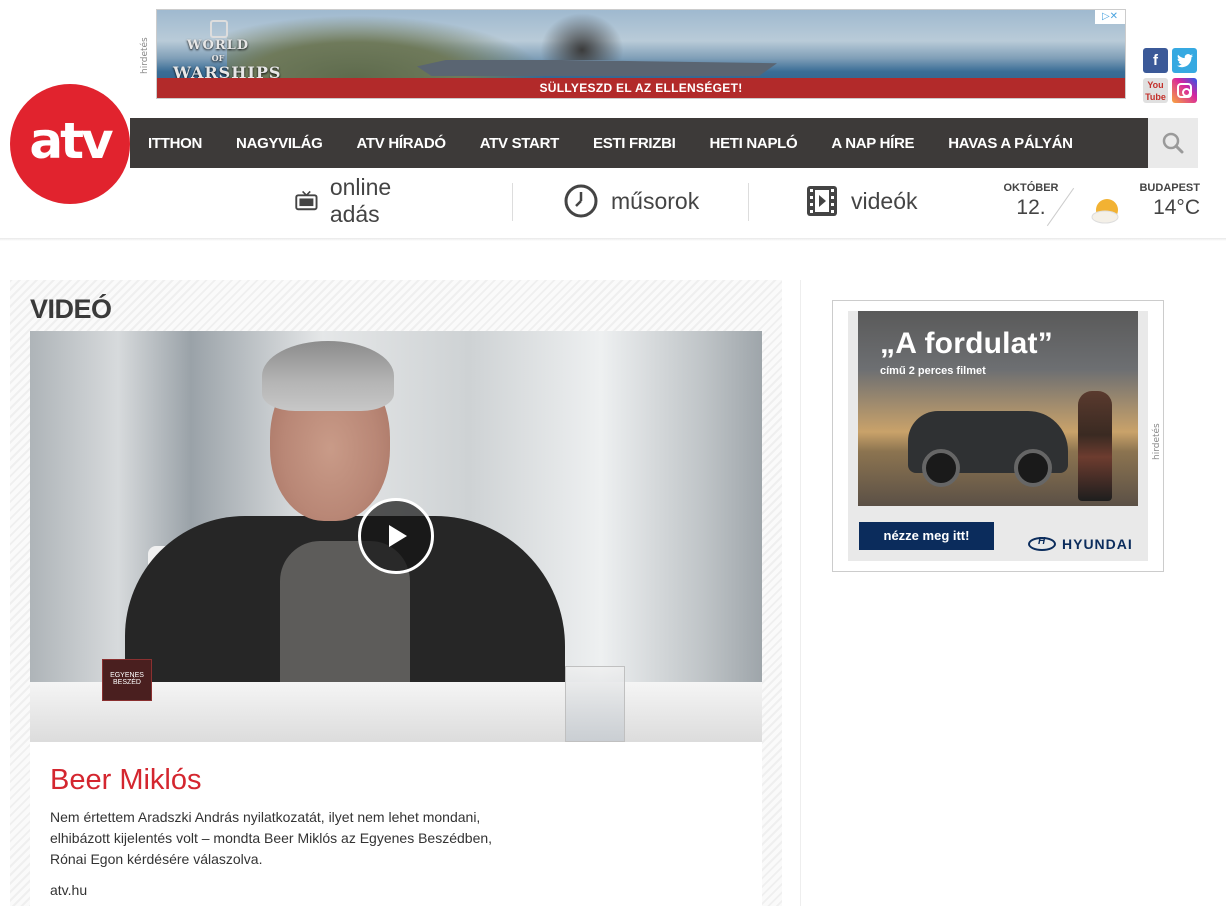 The height and width of the screenshot is (906, 1226). I want to click on banner-tagline: SÜLLYESZD EL AZ ELLENSÉGET!, so click(641, 88).